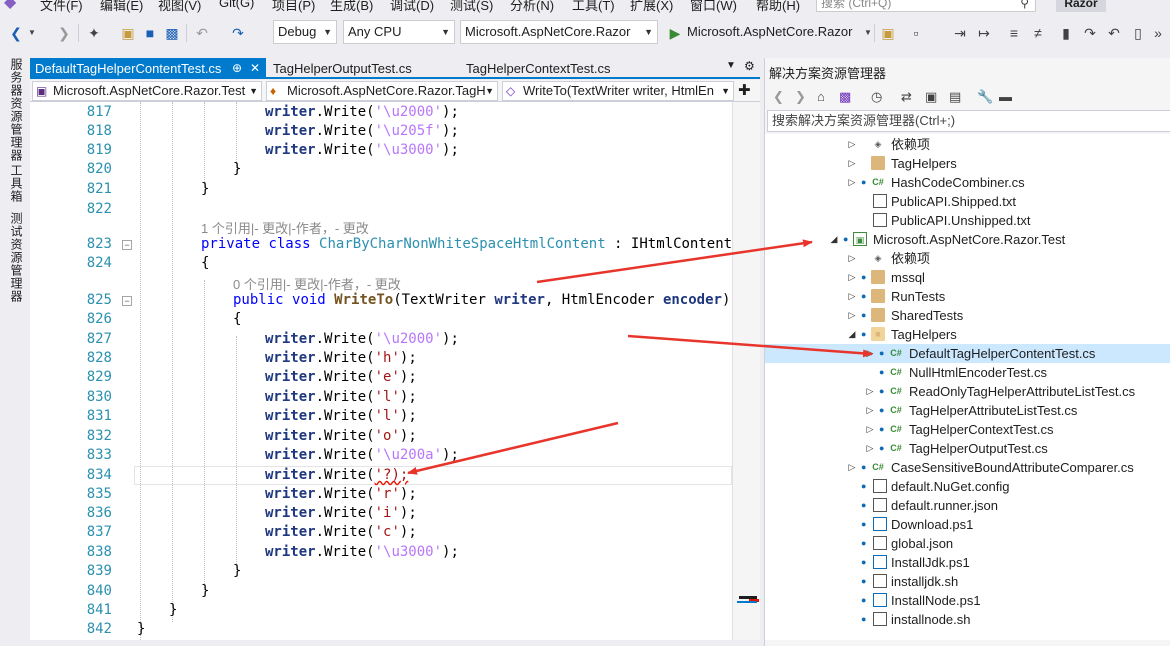 This screenshot has height=646, width=1170. Describe the element at coordinates (172, 33) in the screenshot. I see `save-all-icon: ▩` at that location.